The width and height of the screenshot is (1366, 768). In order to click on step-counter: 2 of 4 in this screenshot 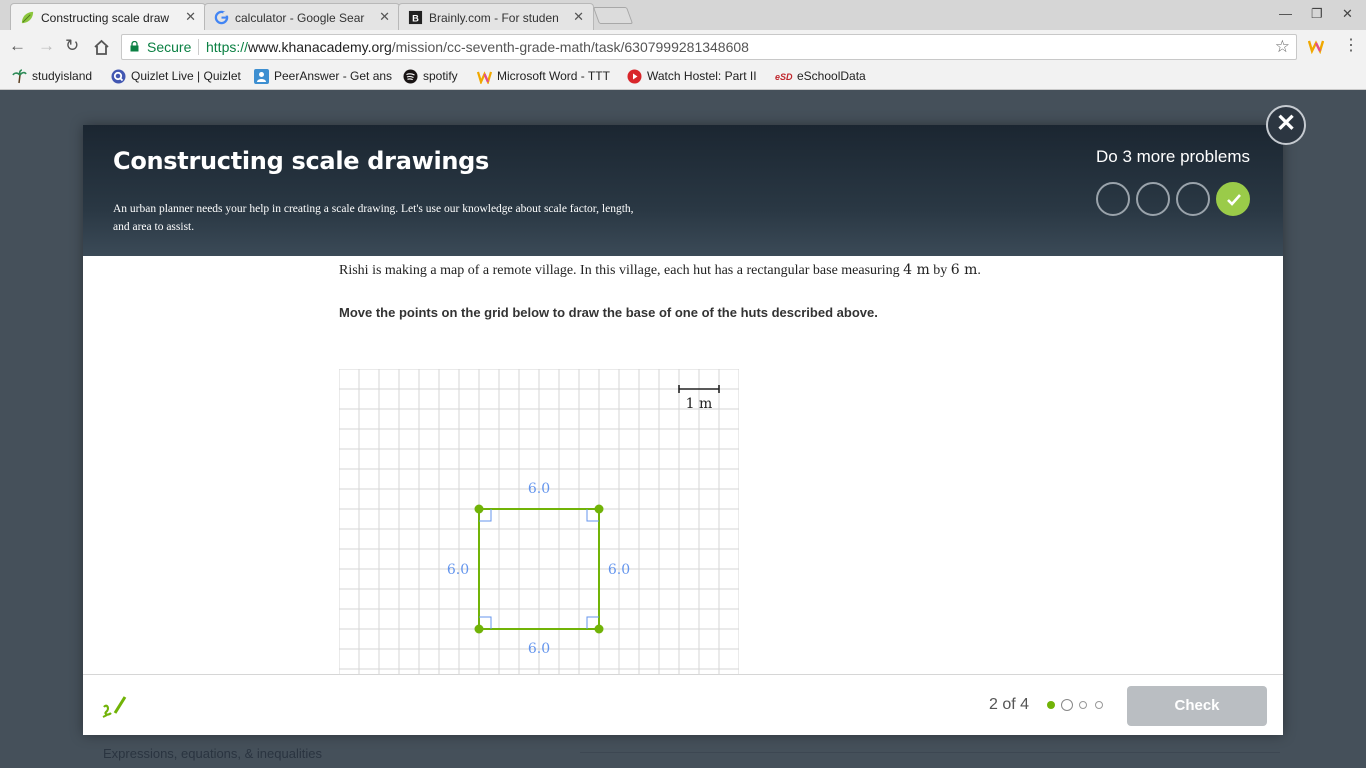, I will do `click(1009, 704)`.